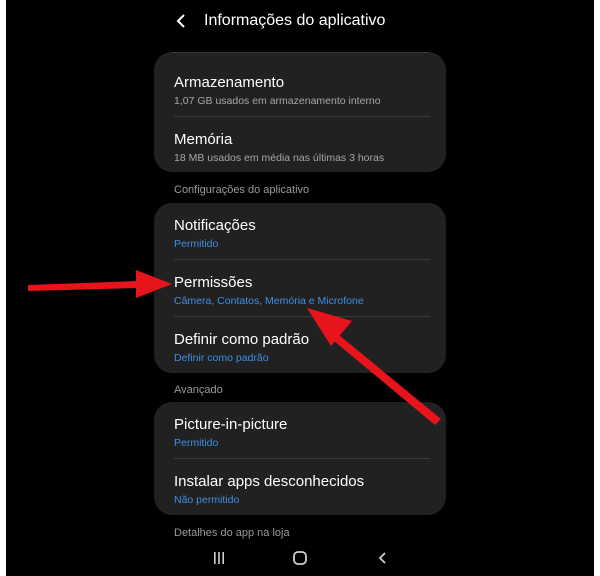  Describe the element at coordinates (383, 558) in the screenshot. I see `nav-back-icon` at that location.